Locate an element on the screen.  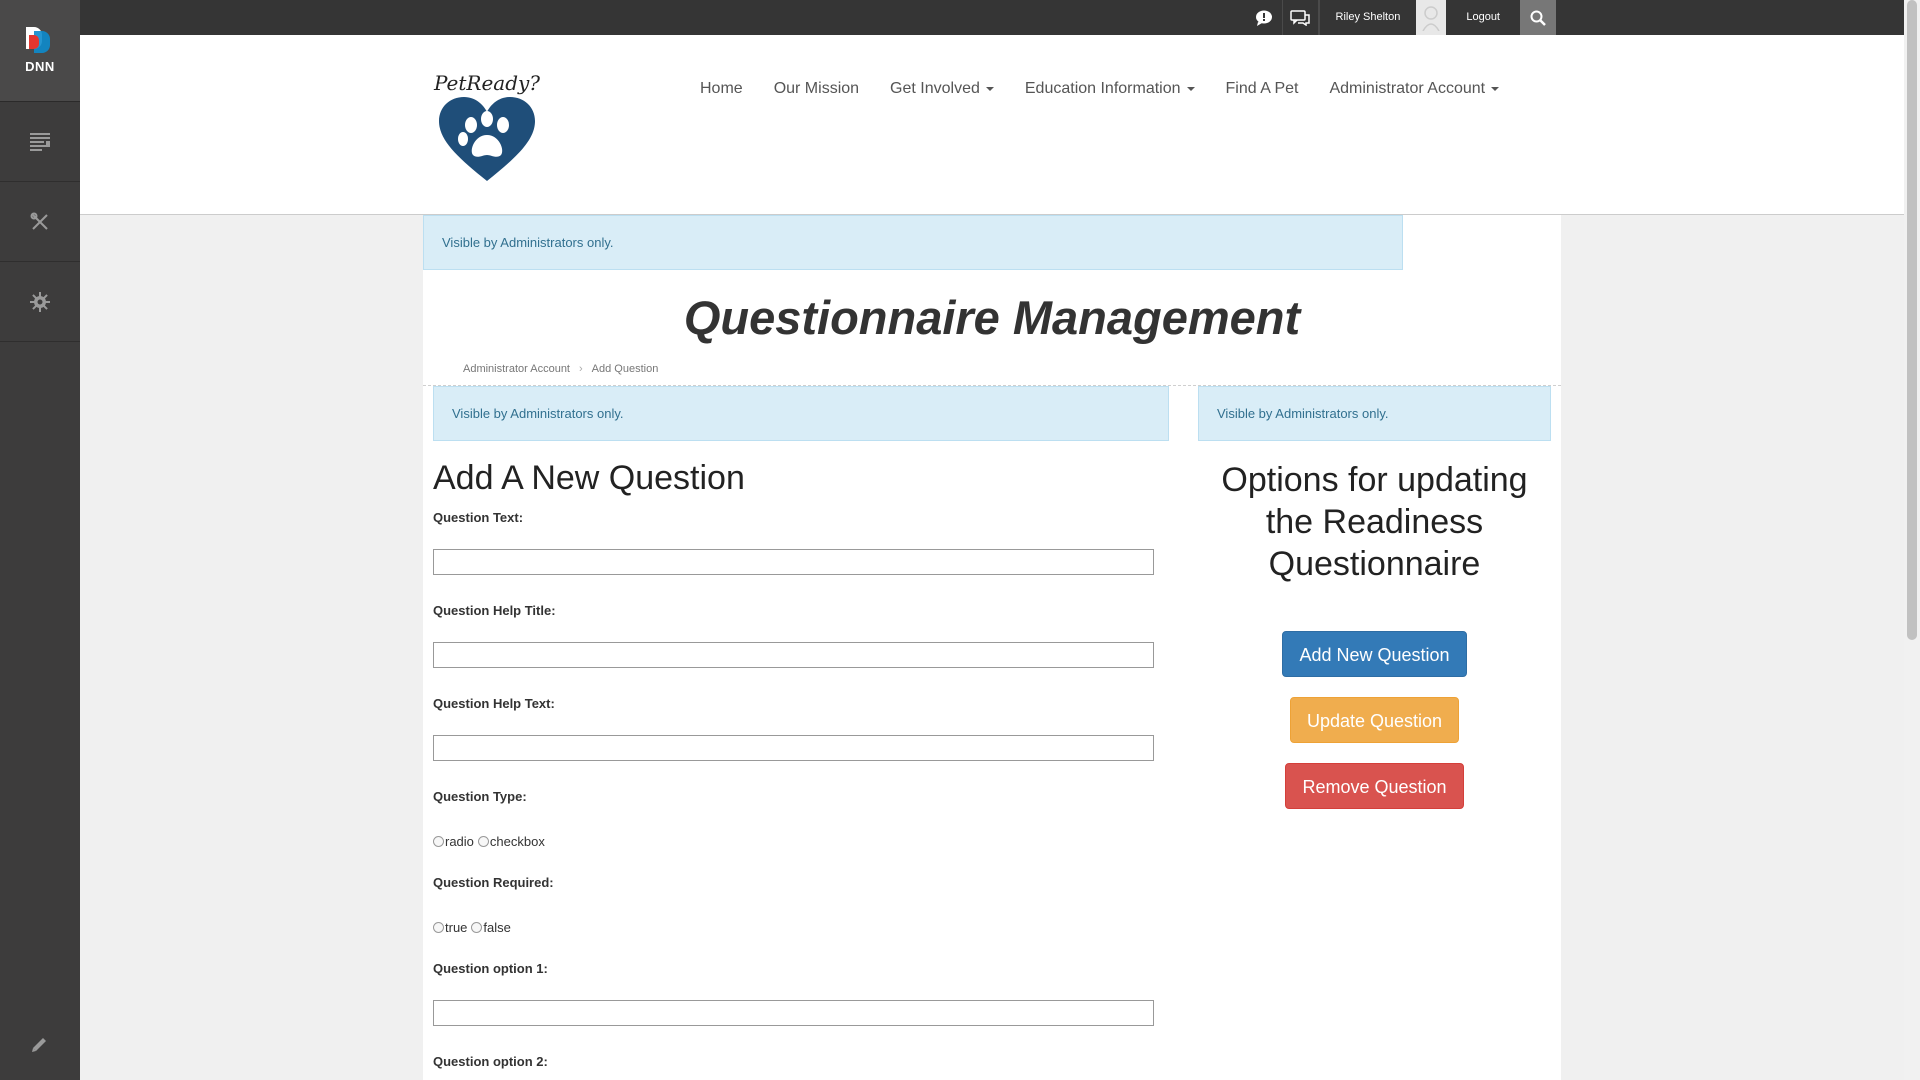
user-topbar: Riley Shelton Logout is located at coordinates (992, 17).